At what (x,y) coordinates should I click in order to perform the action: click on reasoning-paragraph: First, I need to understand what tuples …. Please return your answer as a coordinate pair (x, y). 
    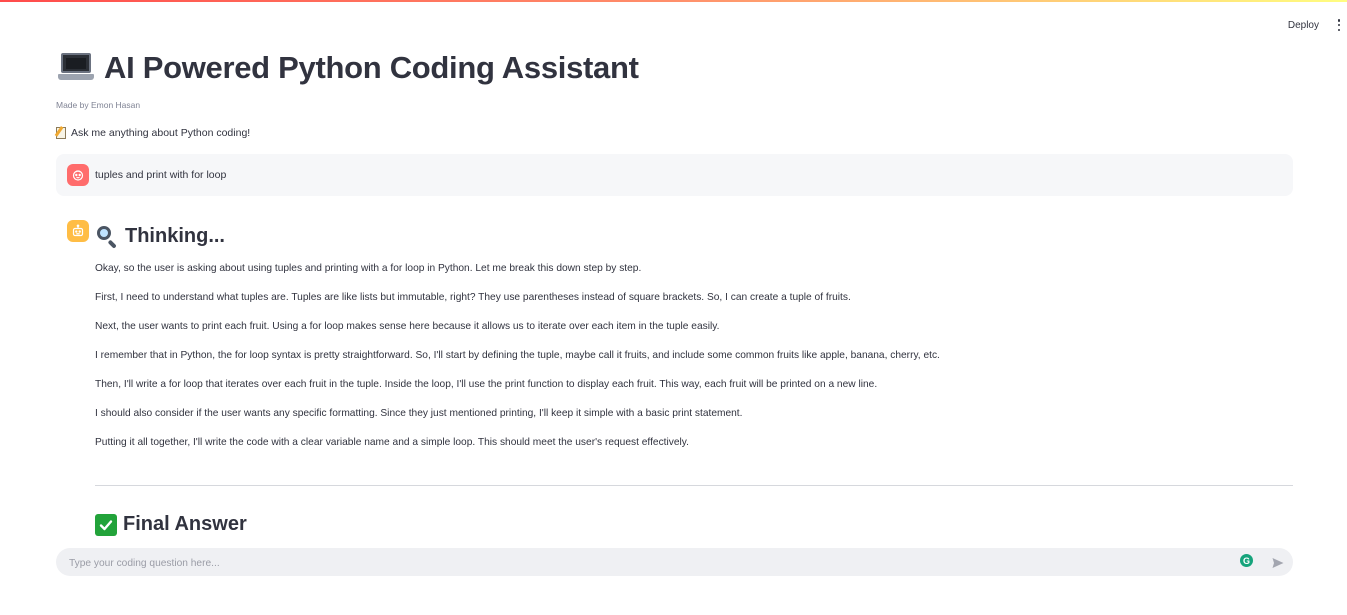
    Looking at the image, I should click on (473, 297).